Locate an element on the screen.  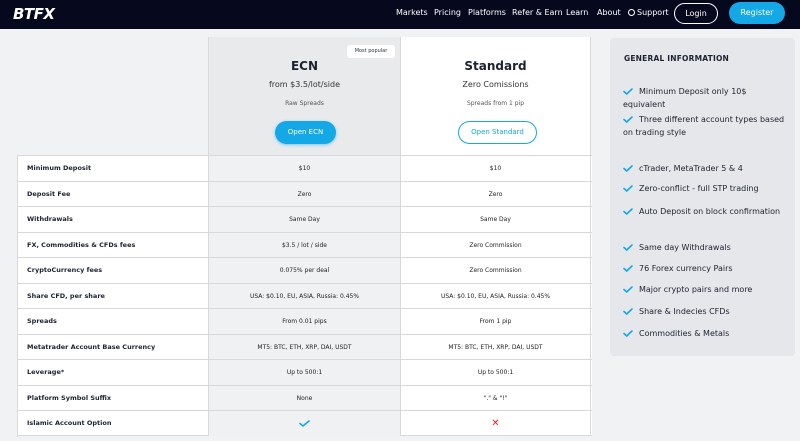
table-row: Withdrawals Same Day Same Day is located at coordinates (304, 219).